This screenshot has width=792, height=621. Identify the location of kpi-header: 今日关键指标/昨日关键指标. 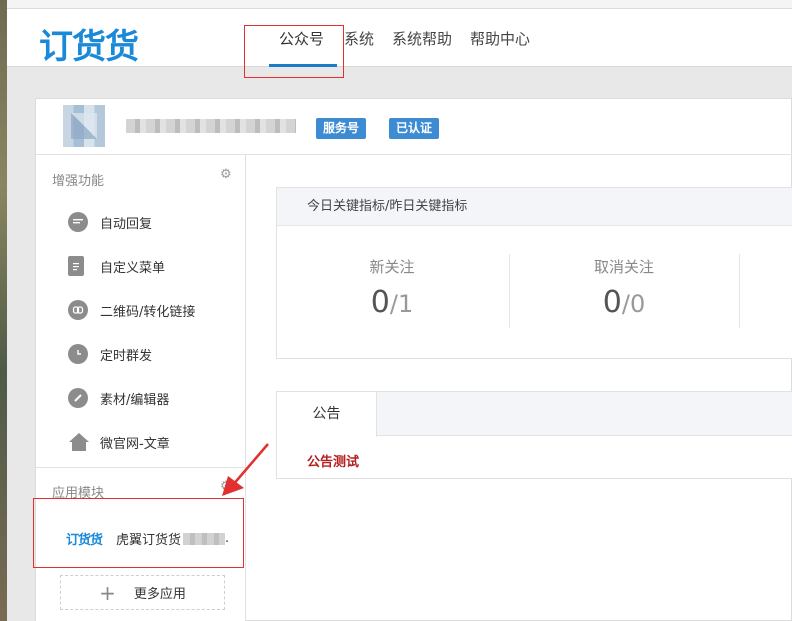
(534, 207).